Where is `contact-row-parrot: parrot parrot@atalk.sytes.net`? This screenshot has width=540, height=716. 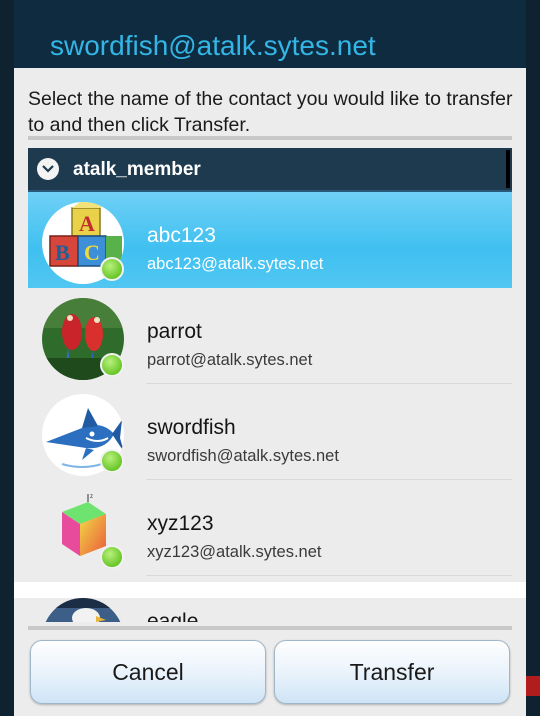 contact-row-parrot: parrot parrot@atalk.sytes.net is located at coordinates (270, 336).